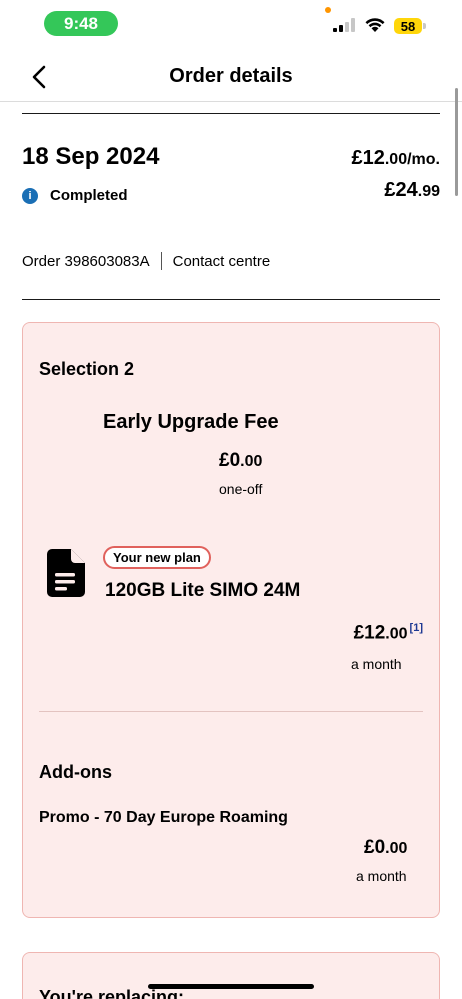 The width and height of the screenshot is (462, 999). I want to click on fee-price-main: £0, so click(230, 460).